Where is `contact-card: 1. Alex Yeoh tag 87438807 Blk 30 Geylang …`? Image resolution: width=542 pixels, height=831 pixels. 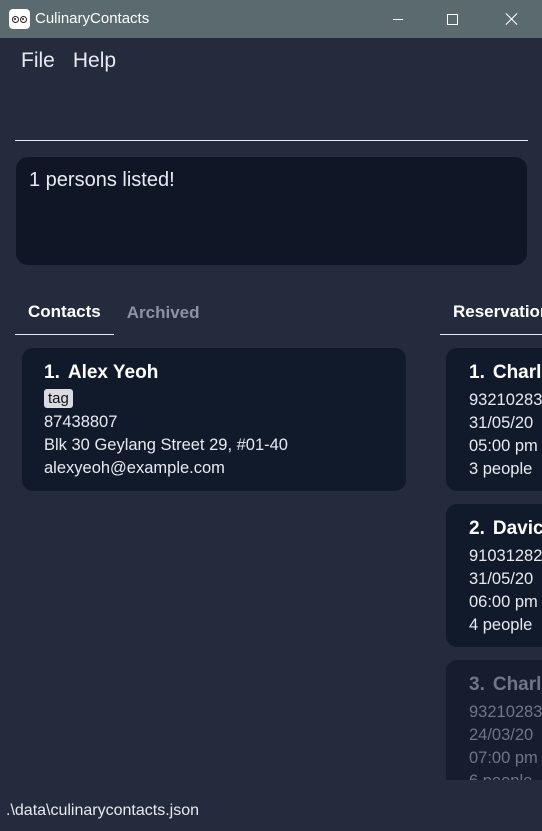
contact-card: 1. Alex Yeoh tag 87438807 Blk 30 Geylang … is located at coordinates (214, 419).